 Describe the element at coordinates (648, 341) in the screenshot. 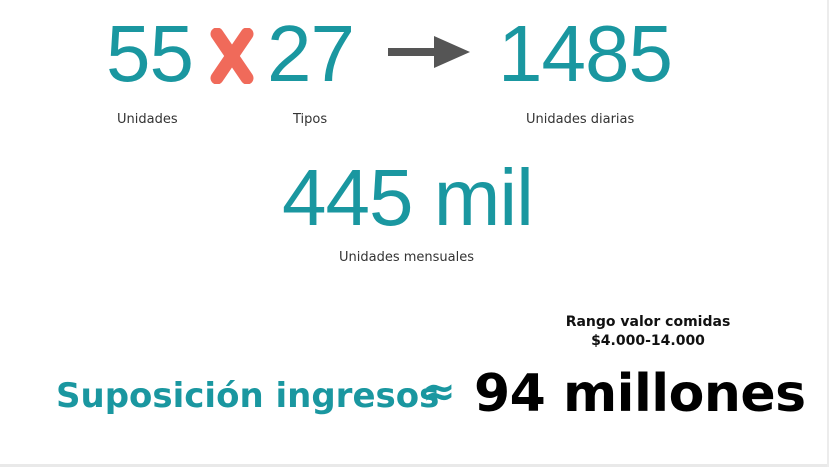

I see `price-range-values: $4.000-14.000` at that location.